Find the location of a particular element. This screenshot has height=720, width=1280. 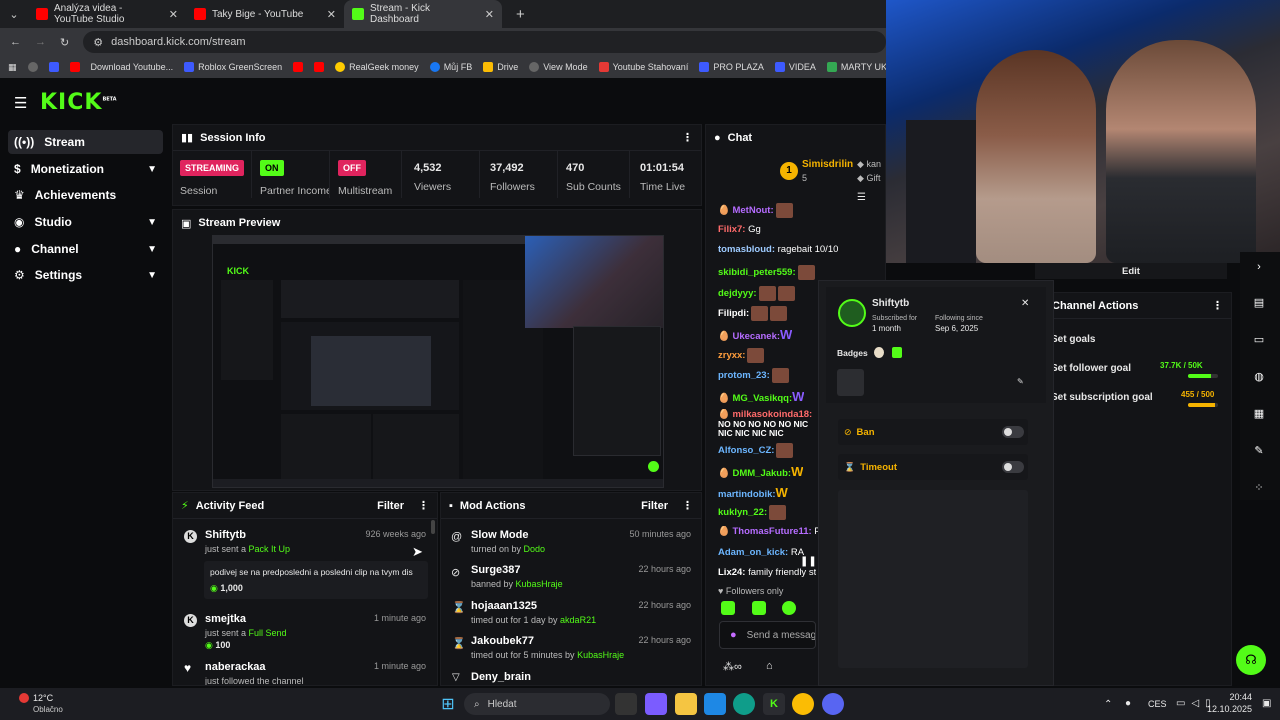

chat-username: zryxx: is located at coordinates (731, 355).